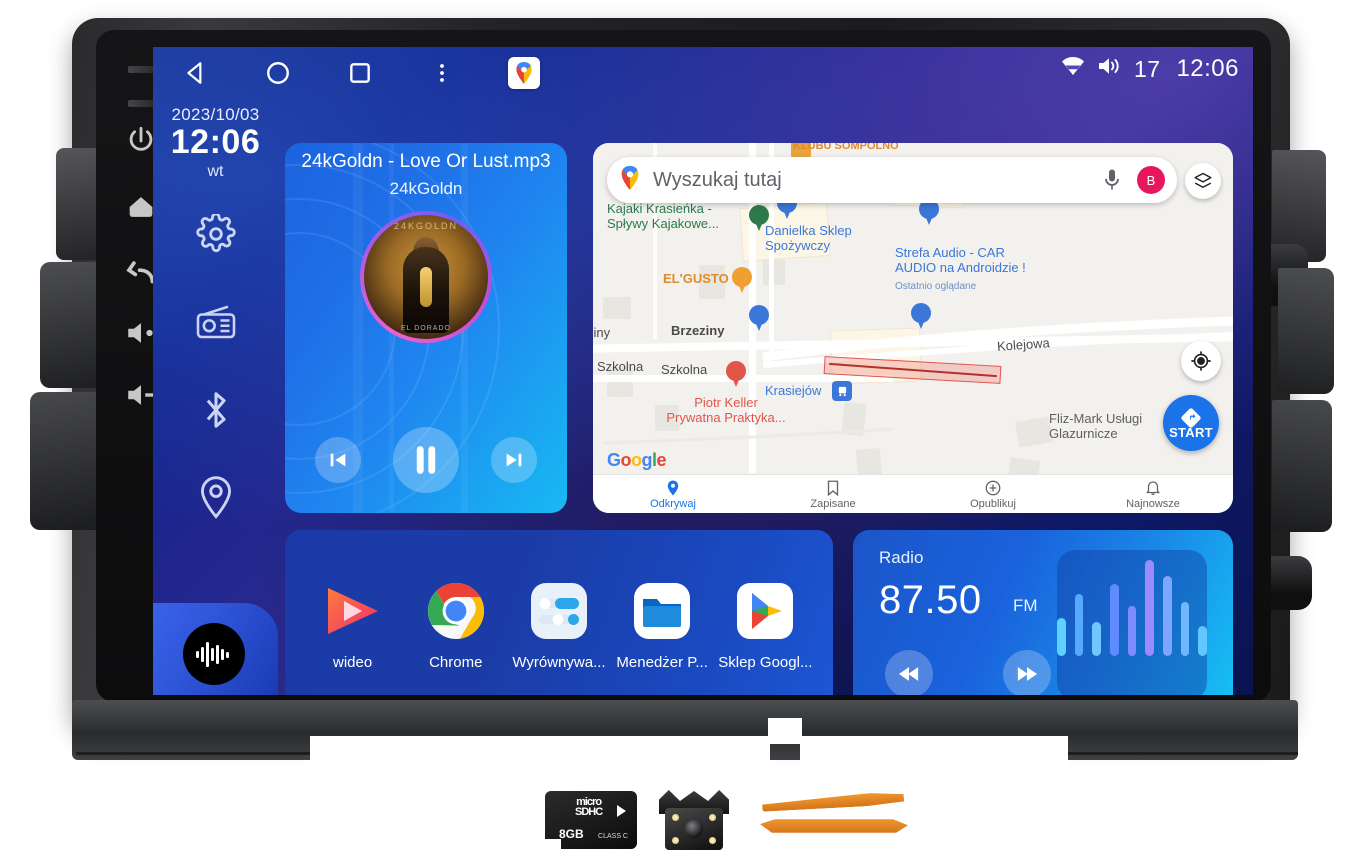  What do you see at coordinates (1207, 68) in the screenshot?
I see `status-clock: 12:06` at bounding box center [1207, 68].